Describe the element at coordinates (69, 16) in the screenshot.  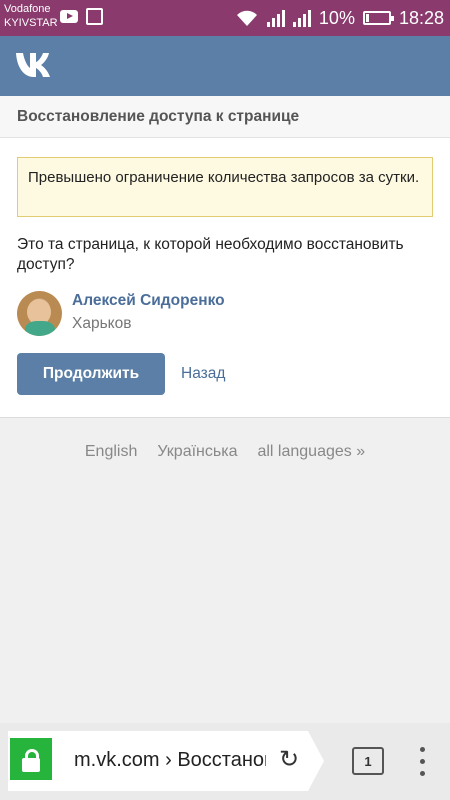
I see `youtube-icon` at that location.